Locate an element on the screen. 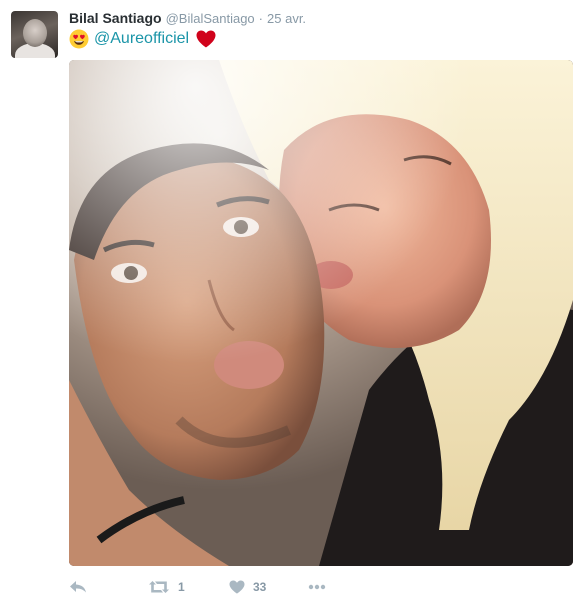 The height and width of the screenshot is (610, 584). tweet-header: Bilal Santiago @BilalSantiago · 25 avr. is located at coordinates (187, 19).